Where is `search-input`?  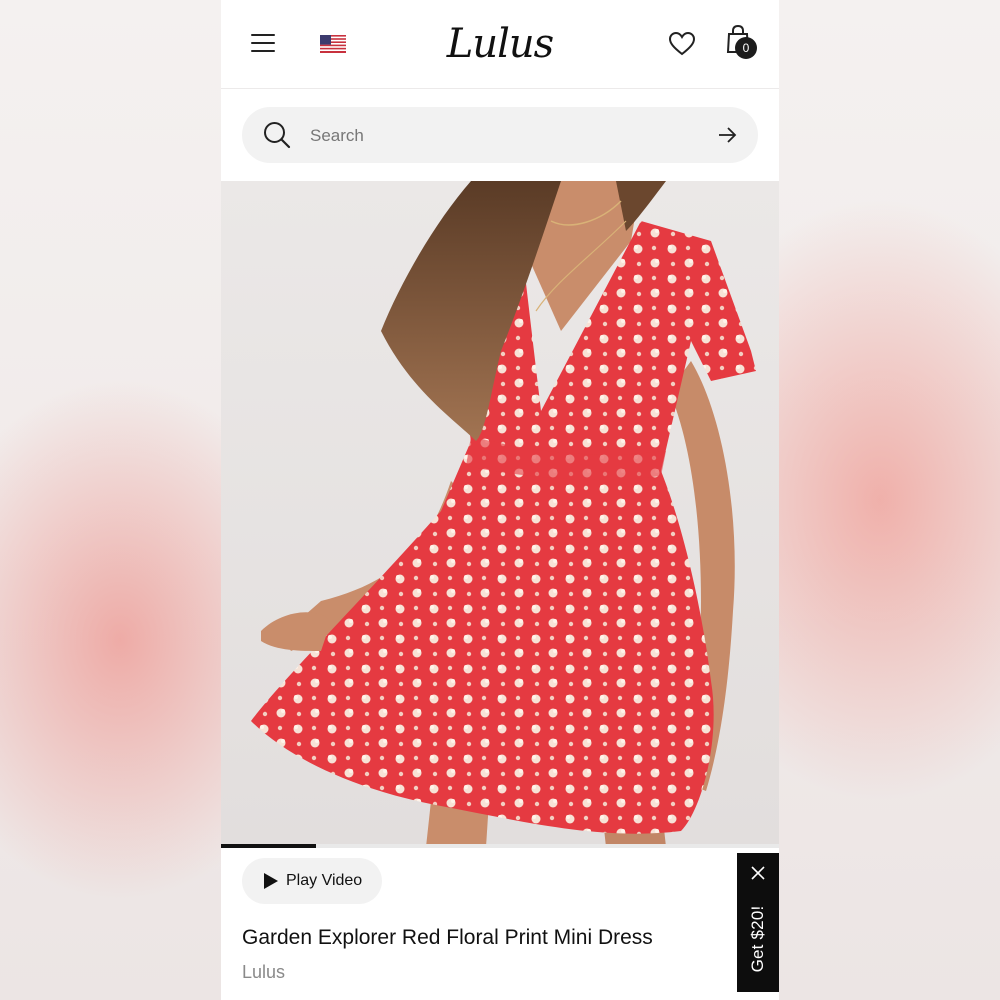 search-input is located at coordinates (500, 136).